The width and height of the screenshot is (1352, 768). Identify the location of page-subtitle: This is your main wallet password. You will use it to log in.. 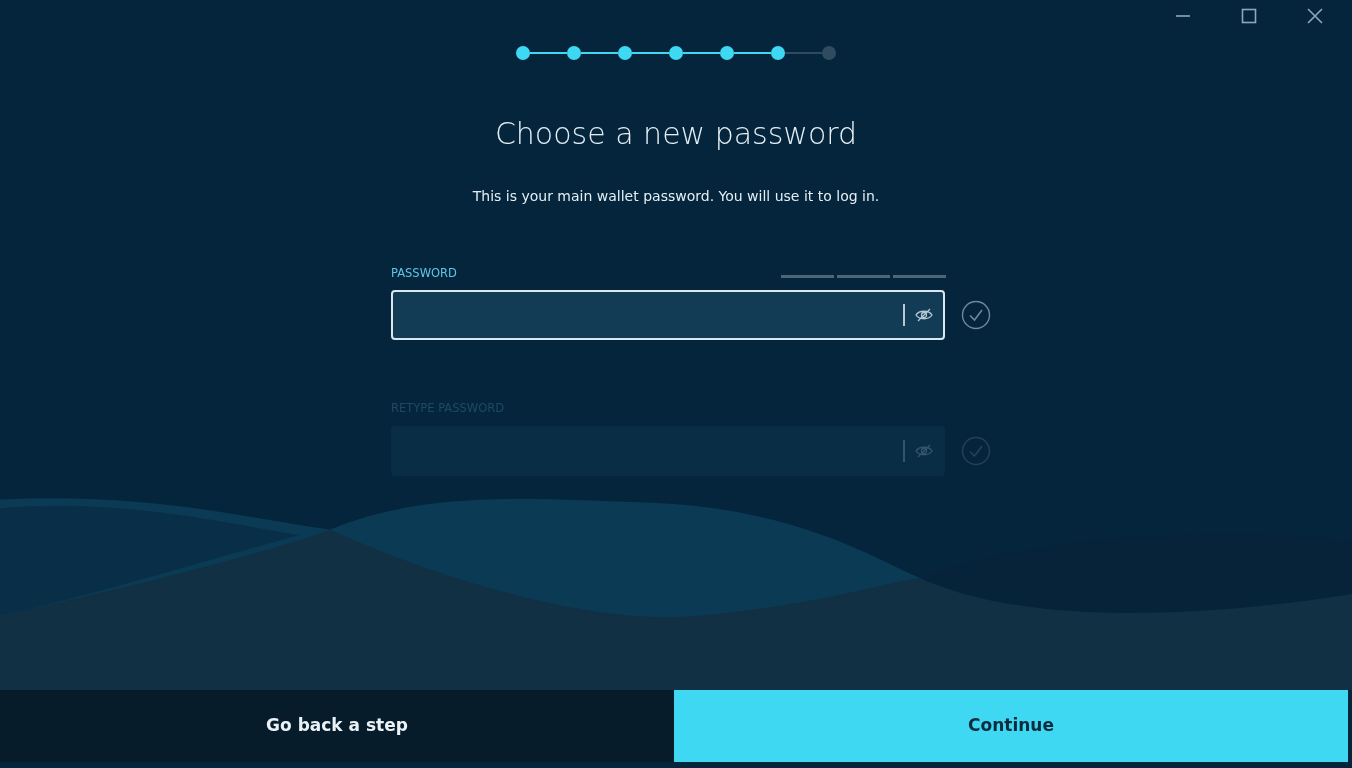
(676, 196).